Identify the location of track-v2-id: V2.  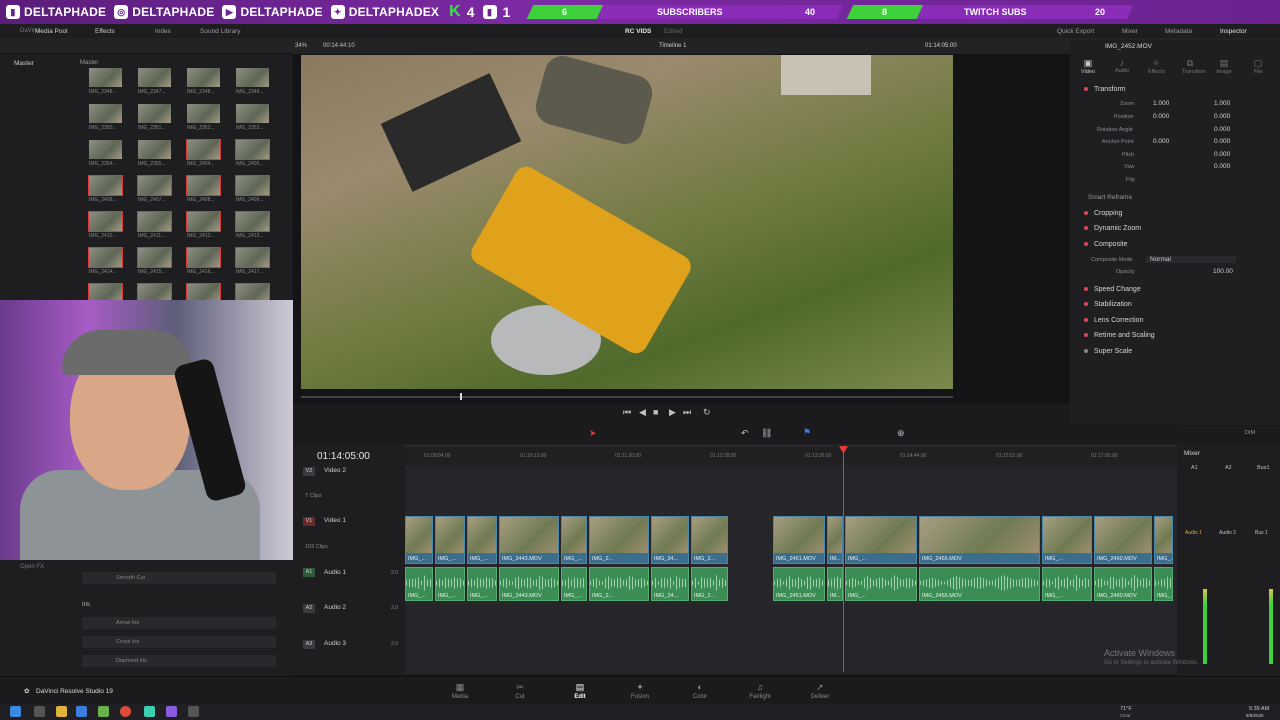
(309, 471).